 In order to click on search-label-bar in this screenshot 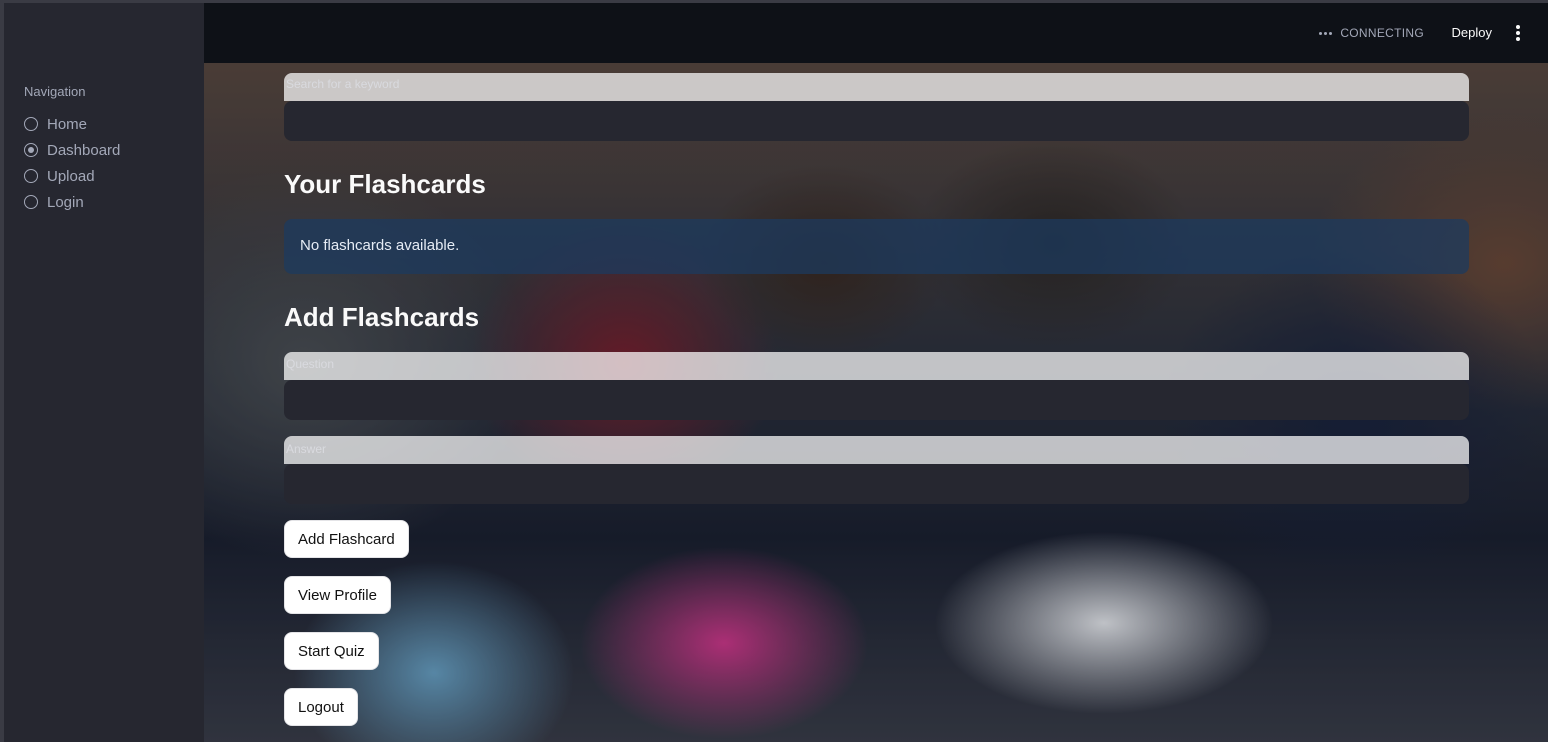, I will do `click(876, 87)`.